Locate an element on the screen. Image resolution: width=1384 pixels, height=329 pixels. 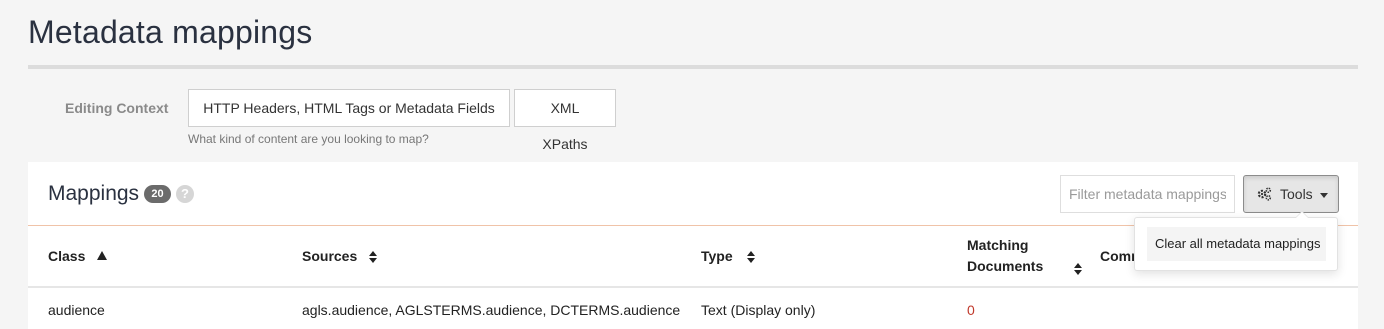
filter-metadata-mappings-input is located at coordinates (1147, 194).